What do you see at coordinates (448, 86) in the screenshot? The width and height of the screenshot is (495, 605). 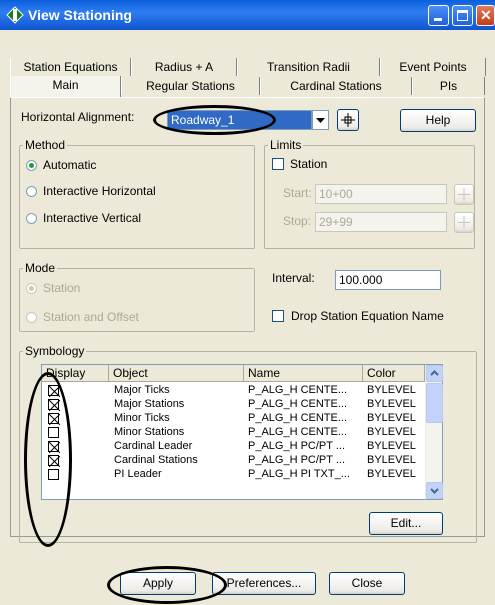 I see `tab-pis: PIs` at bounding box center [448, 86].